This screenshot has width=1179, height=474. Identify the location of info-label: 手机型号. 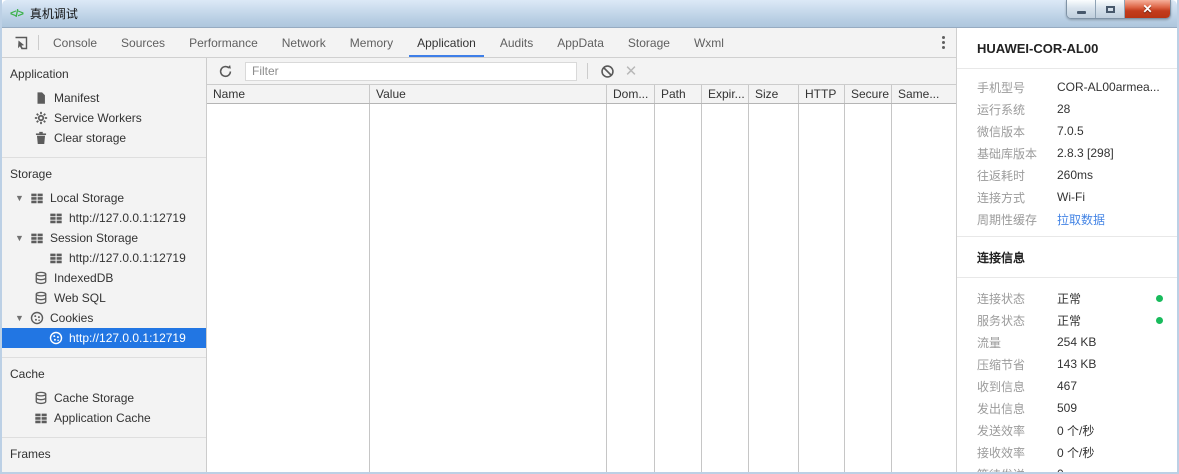
(1001, 87).